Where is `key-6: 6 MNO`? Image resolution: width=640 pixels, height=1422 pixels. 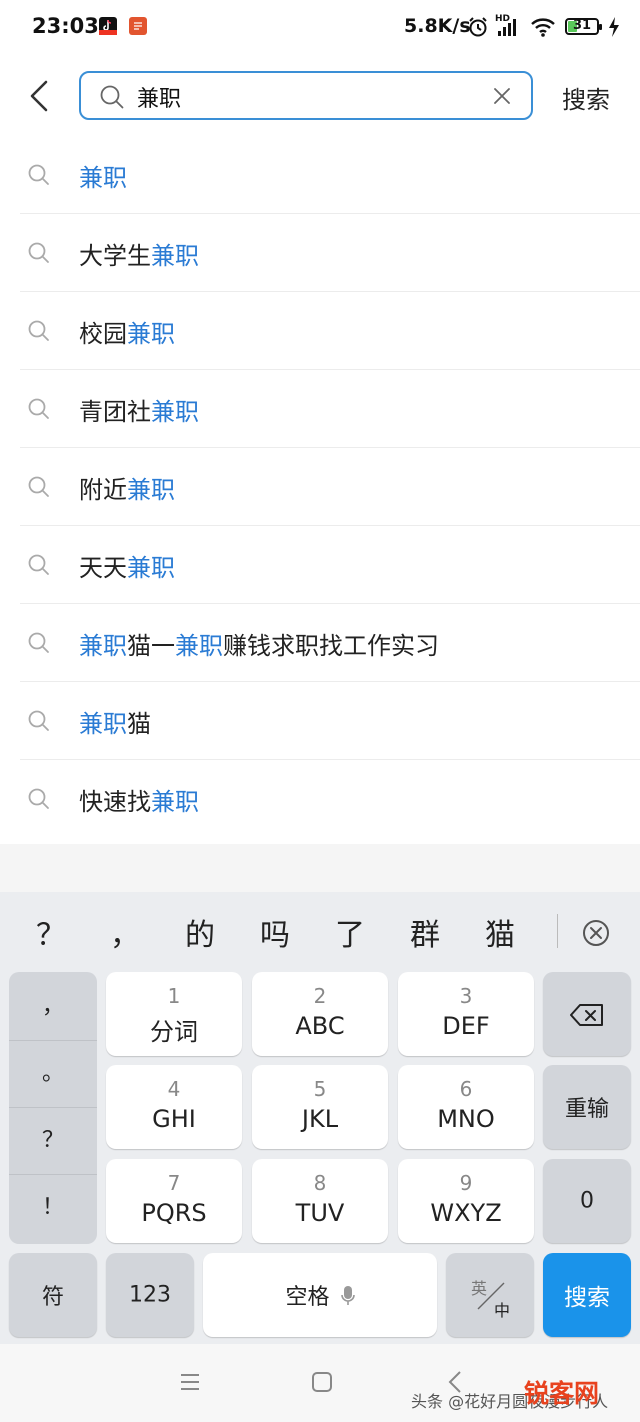
key-6: 6 MNO is located at coordinates (466, 1107).